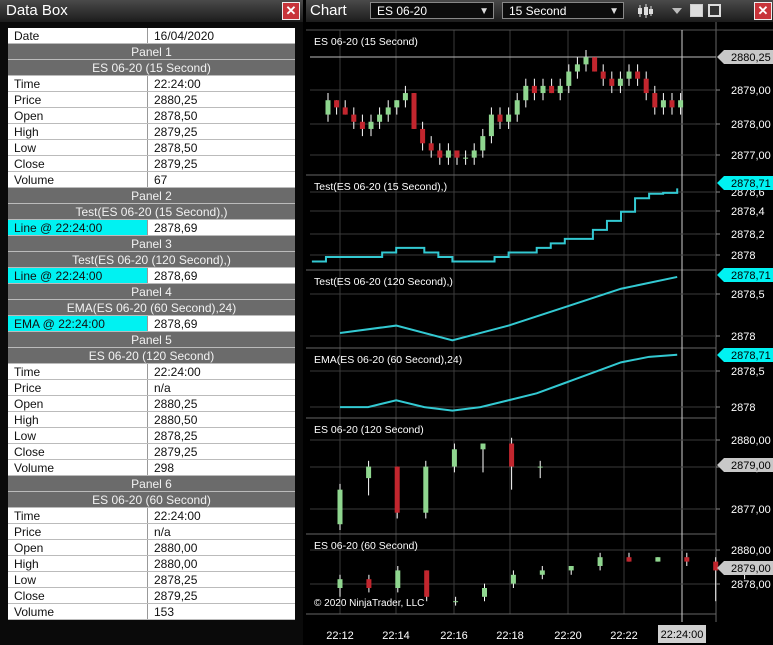  Describe the element at coordinates (495, 225) in the screenshot. I see `indicator-line` at that location.